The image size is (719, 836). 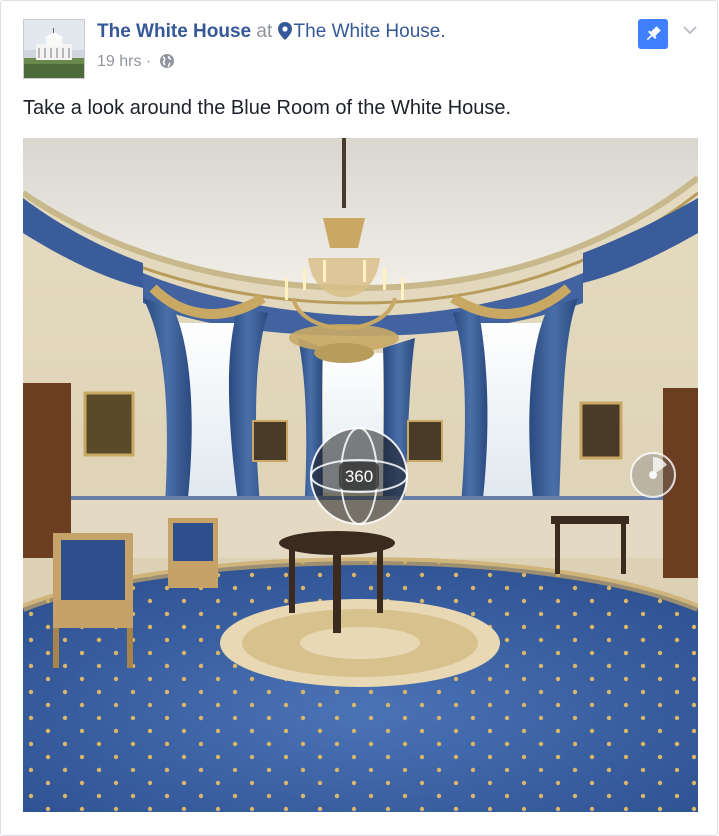 What do you see at coordinates (119, 61) in the screenshot?
I see `post-timestamp: 19 hrs` at bounding box center [119, 61].